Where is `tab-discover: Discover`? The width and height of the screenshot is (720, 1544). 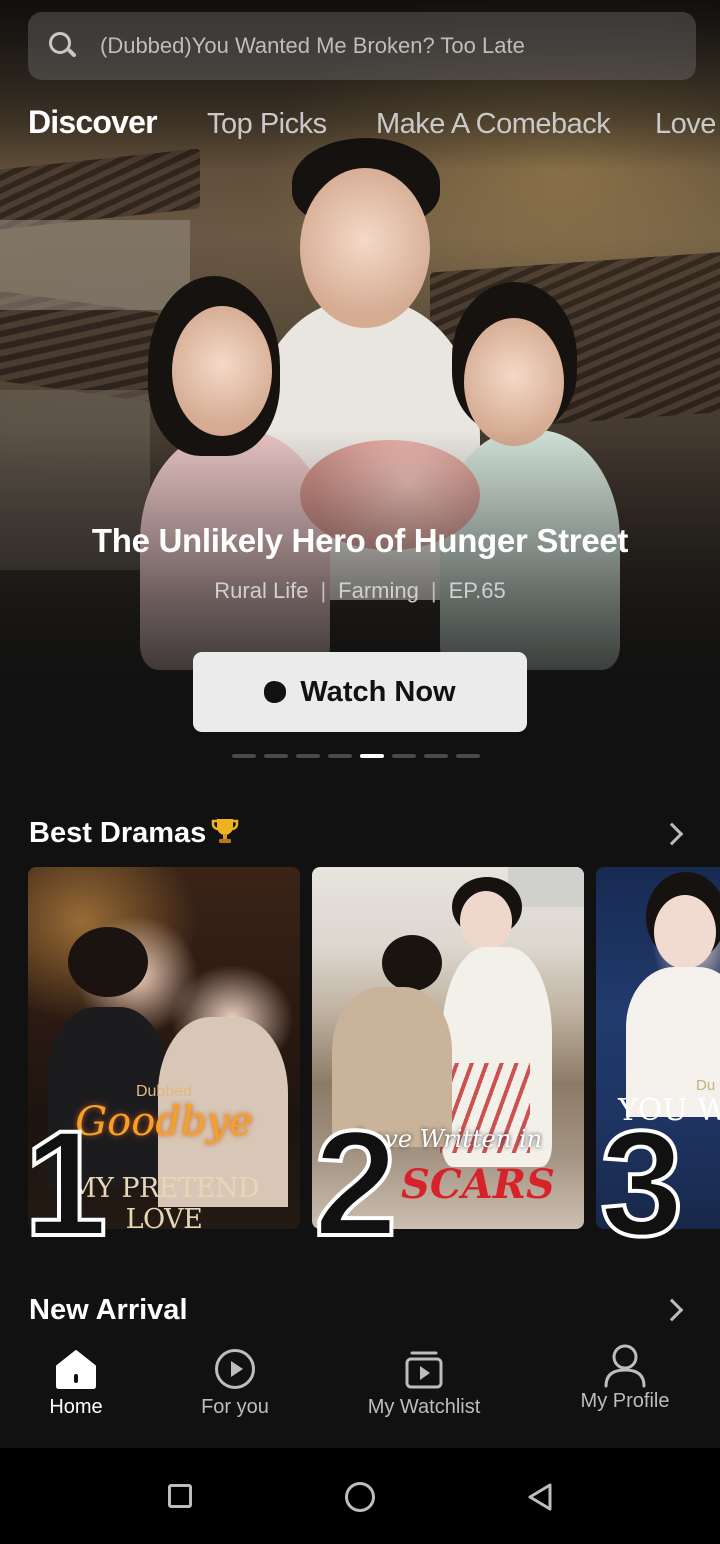 tab-discover: Discover is located at coordinates (93, 122).